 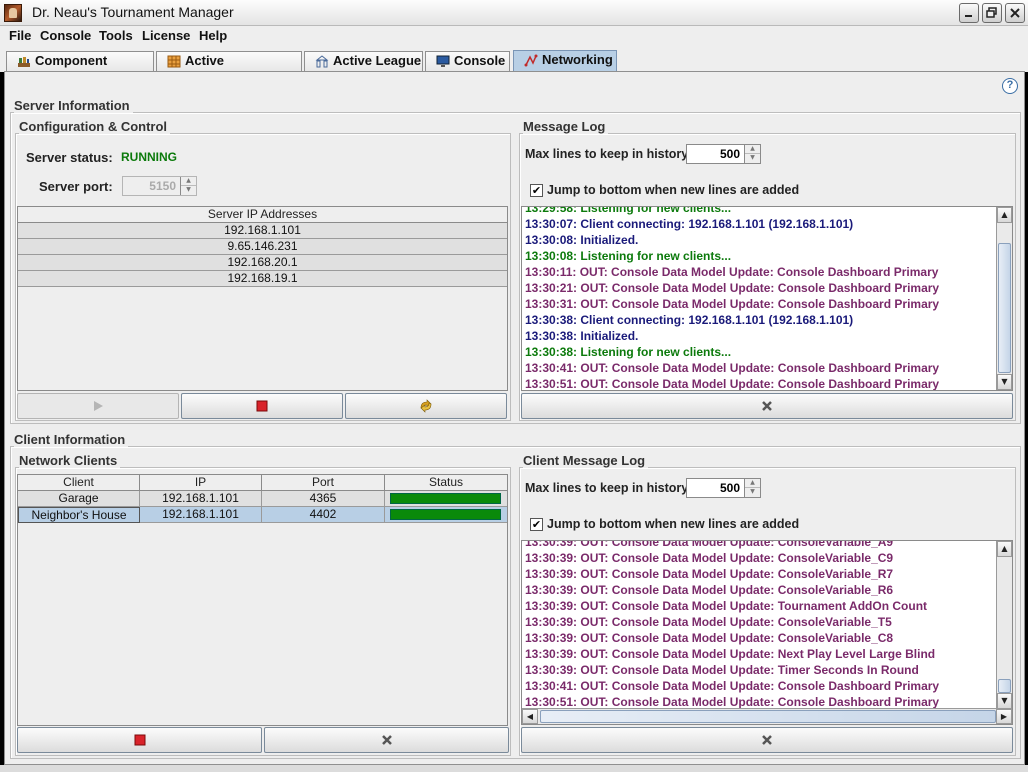 I want to click on tab-active-tournament: Active Tournament, so click(x=229, y=68).